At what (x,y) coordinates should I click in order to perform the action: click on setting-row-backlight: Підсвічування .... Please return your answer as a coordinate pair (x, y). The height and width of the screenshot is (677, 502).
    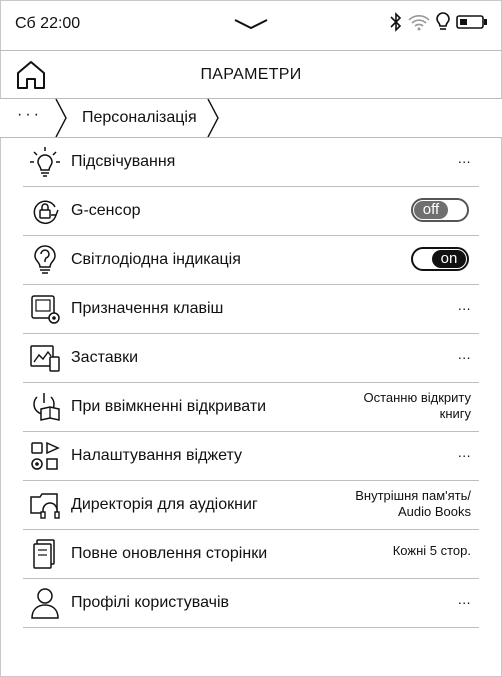
    Looking at the image, I should click on (251, 162).